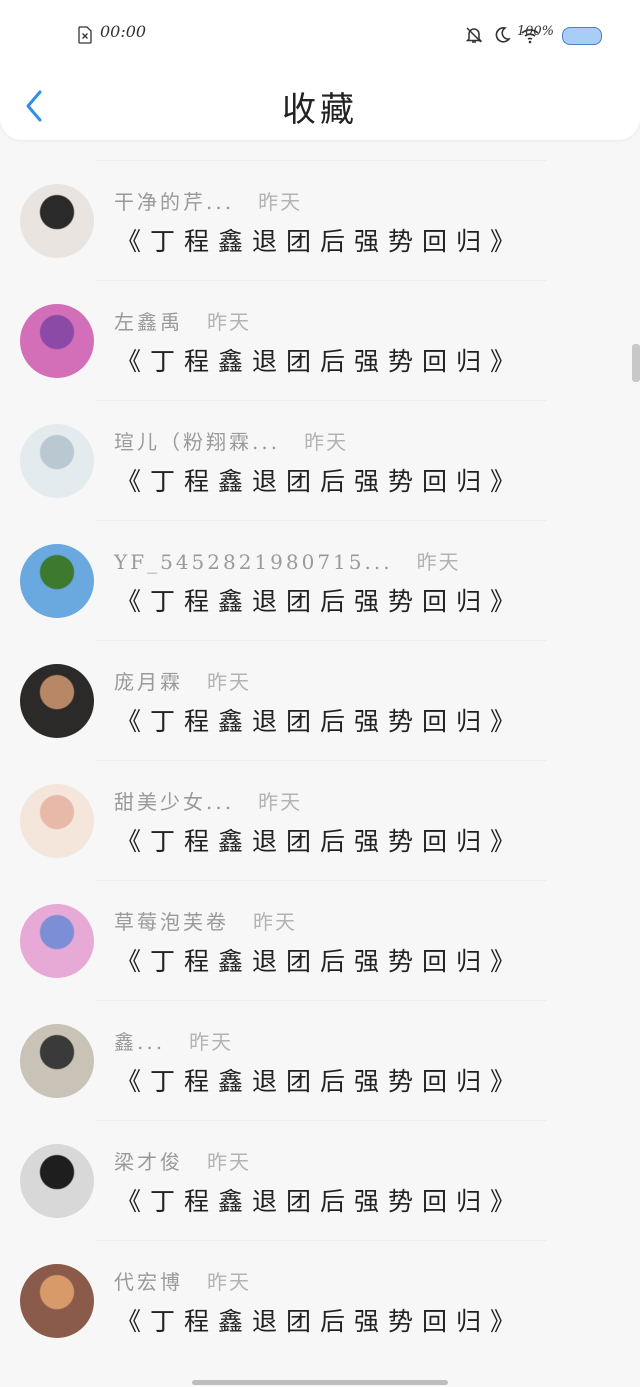 The width and height of the screenshot is (640, 1387). I want to click on item-meta: 庞月霖 昨天, so click(182, 680).